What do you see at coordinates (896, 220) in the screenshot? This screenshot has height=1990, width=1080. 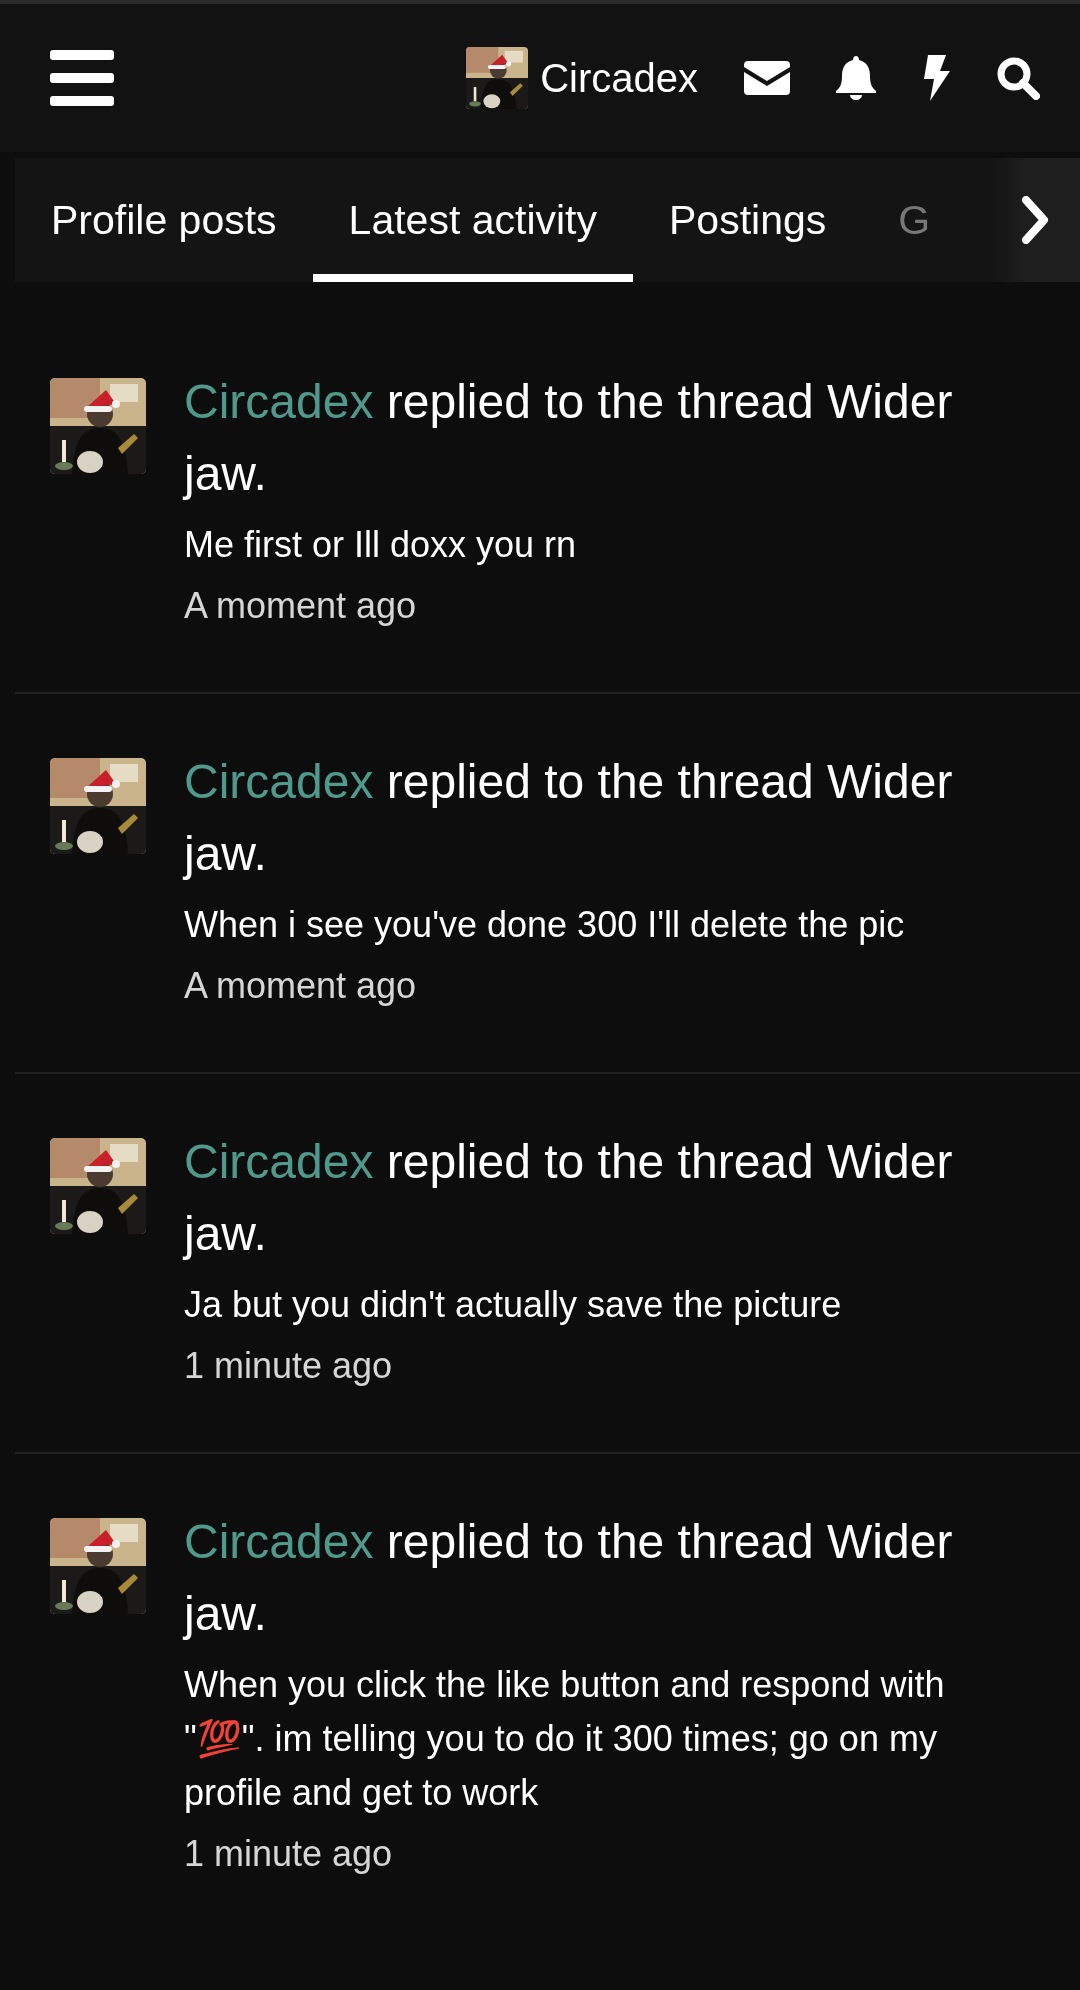 I see `tab: G` at bounding box center [896, 220].